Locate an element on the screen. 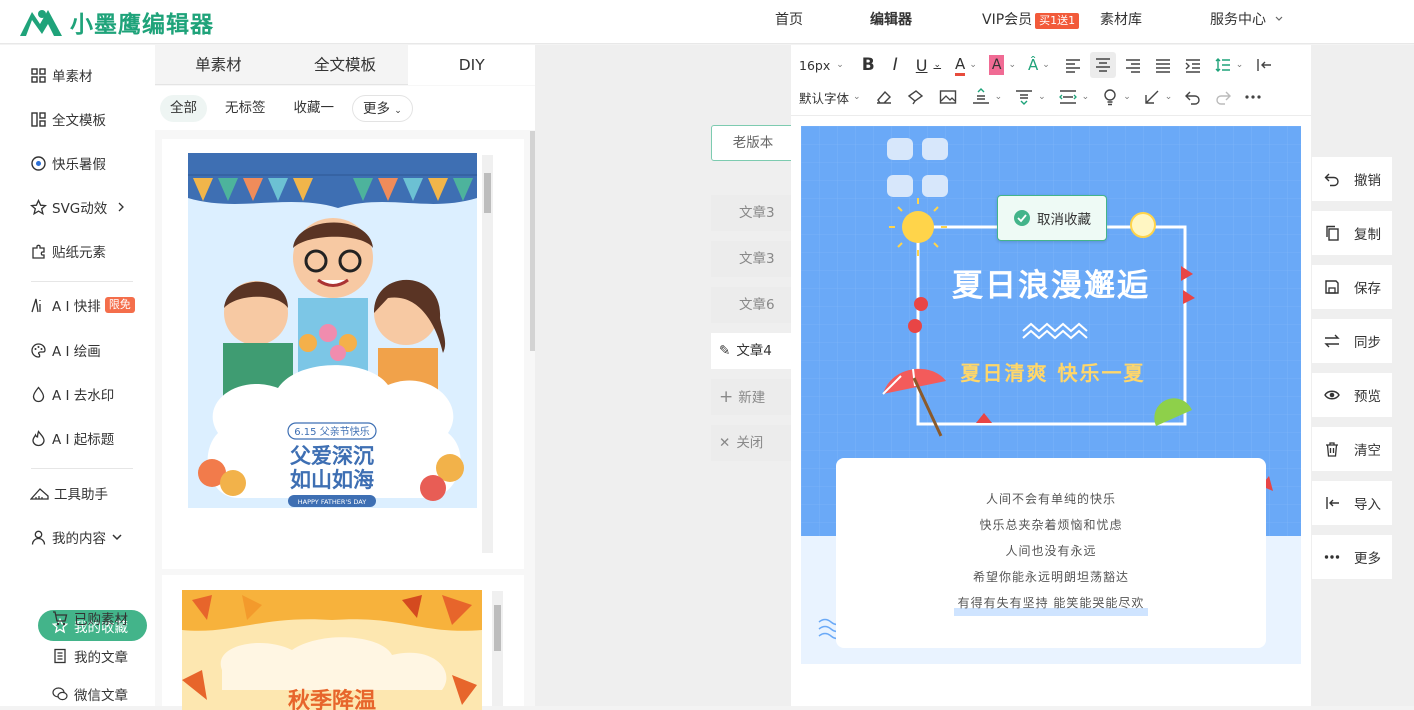 The height and width of the screenshot is (710, 1414). toolbar-row-2: 默认字体 ⌄ ⌄ ⌄ ⌄ ⌄ ⌄ is located at coordinates (1030, 97).